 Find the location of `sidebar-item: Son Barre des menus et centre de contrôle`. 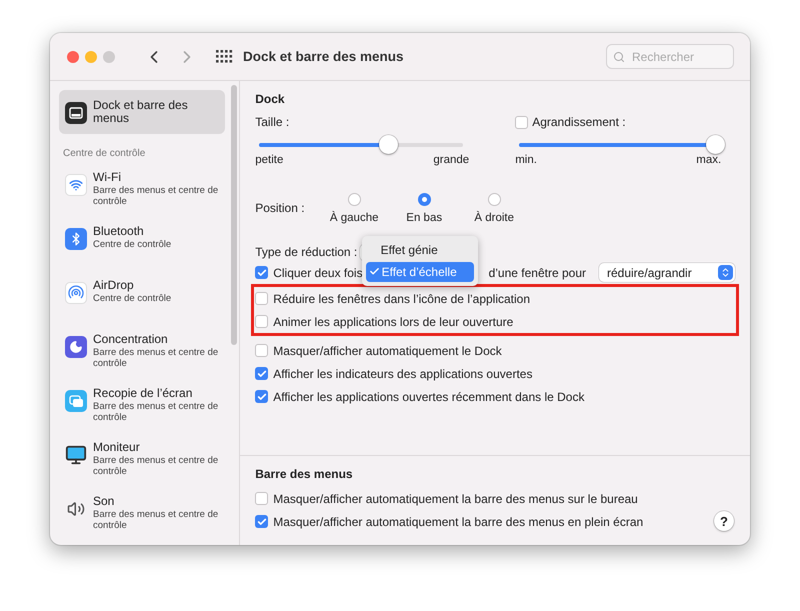

sidebar-item: Son Barre des menus et centre de contrôle is located at coordinates (142, 518).